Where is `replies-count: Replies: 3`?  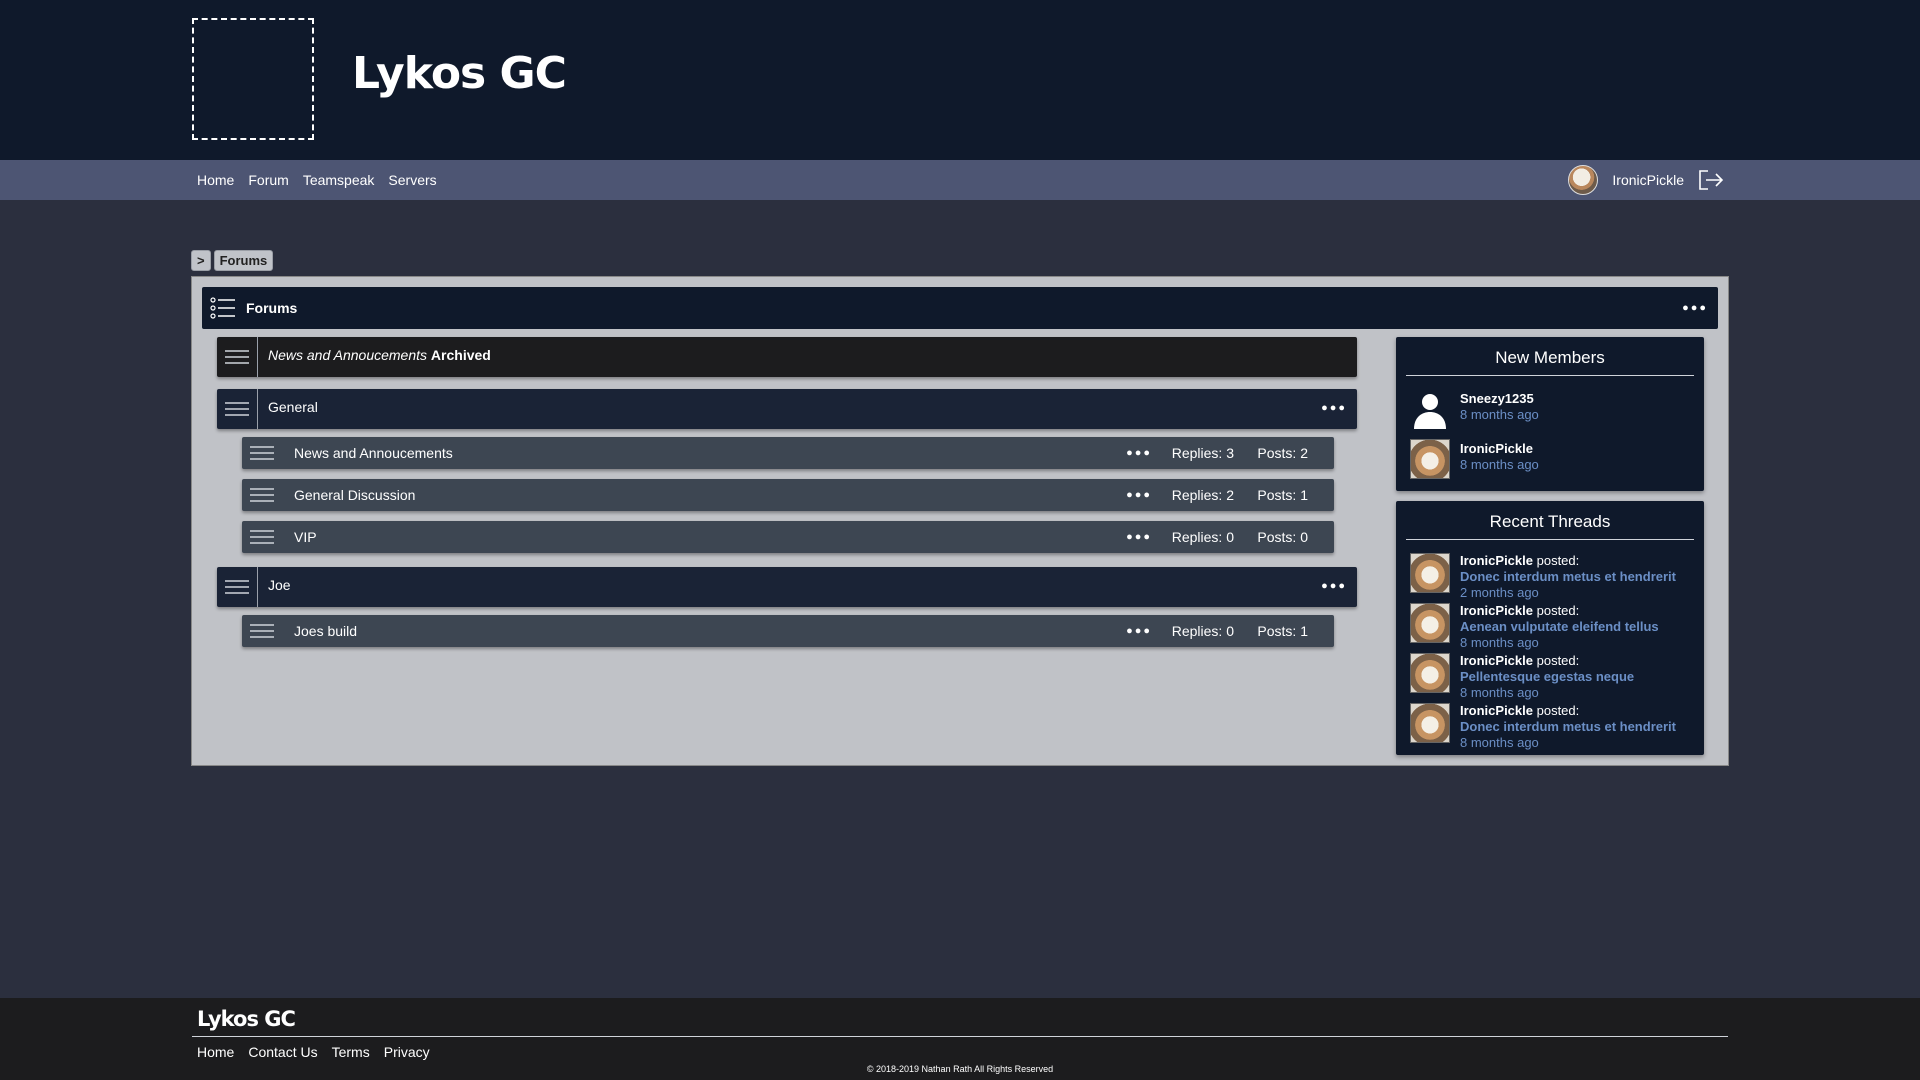 replies-count: Replies: 3 is located at coordinates (1202, 453).